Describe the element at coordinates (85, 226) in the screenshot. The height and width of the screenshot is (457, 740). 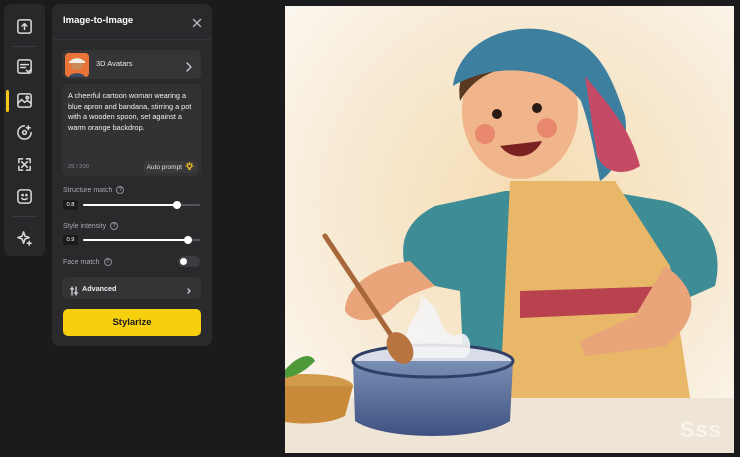
I see `style-intensity-text: Style intensity` at that location.